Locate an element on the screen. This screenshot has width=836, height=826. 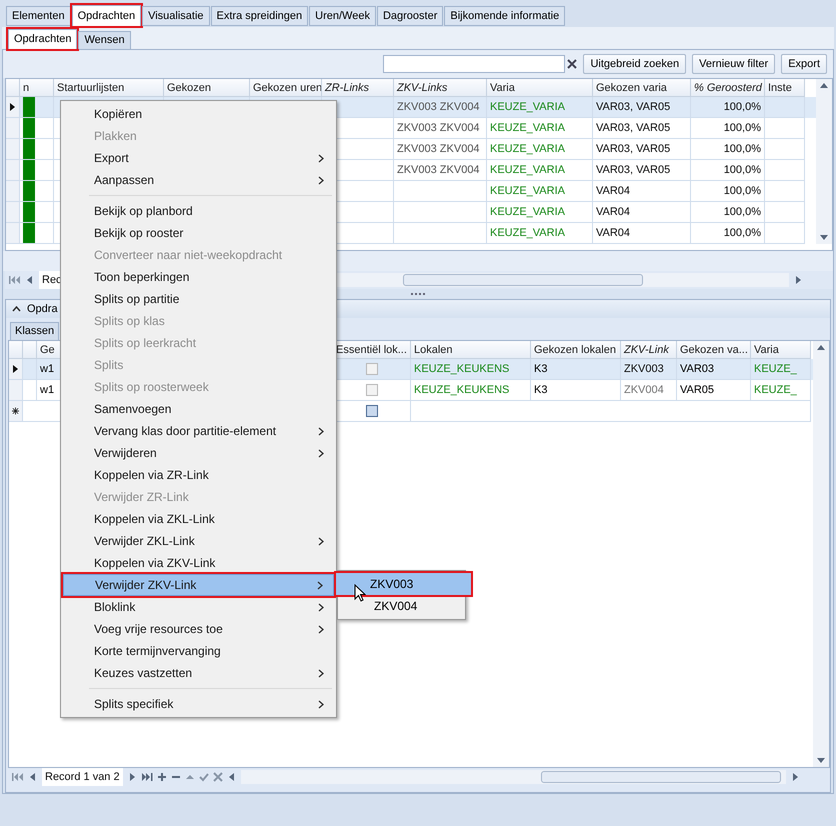
menu-item: Keuzes vastzetten is located at coordinates (198, 673).